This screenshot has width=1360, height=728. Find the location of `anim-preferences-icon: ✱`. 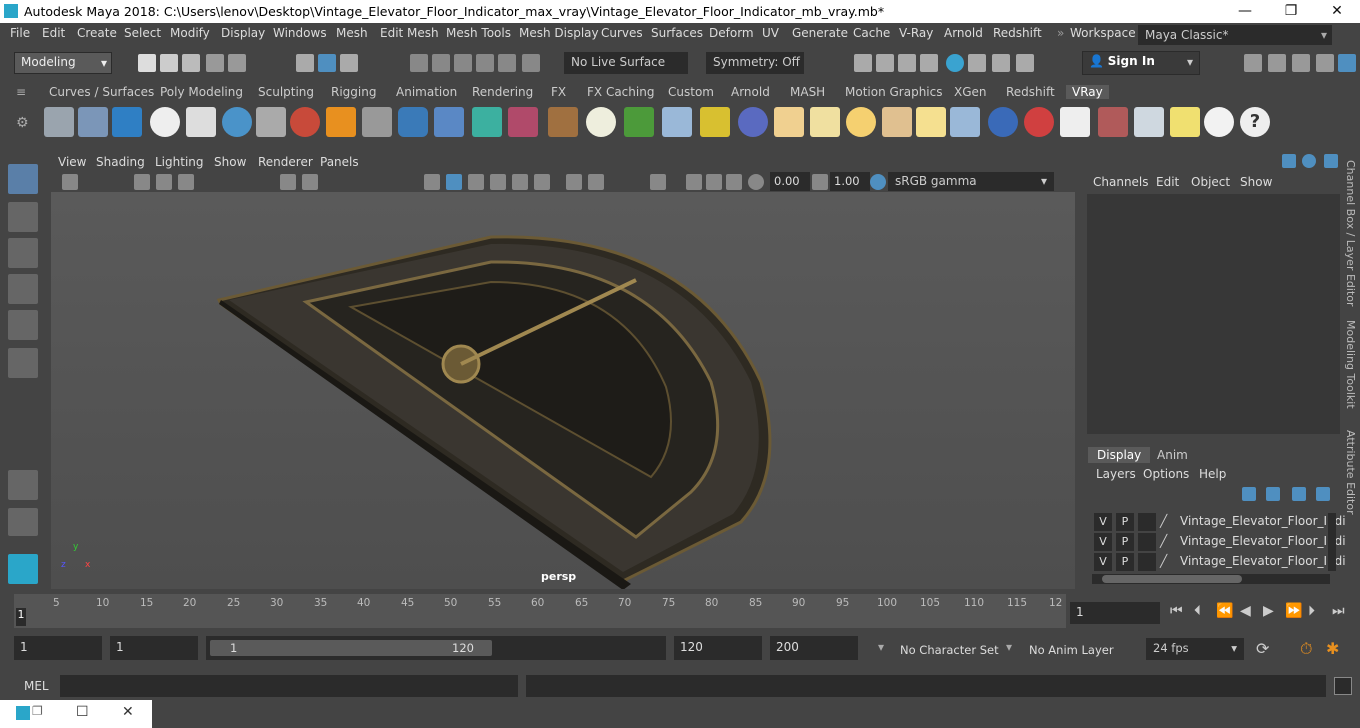

anim-preferences-icon: ✱ is located at coordinates (1332, 648).